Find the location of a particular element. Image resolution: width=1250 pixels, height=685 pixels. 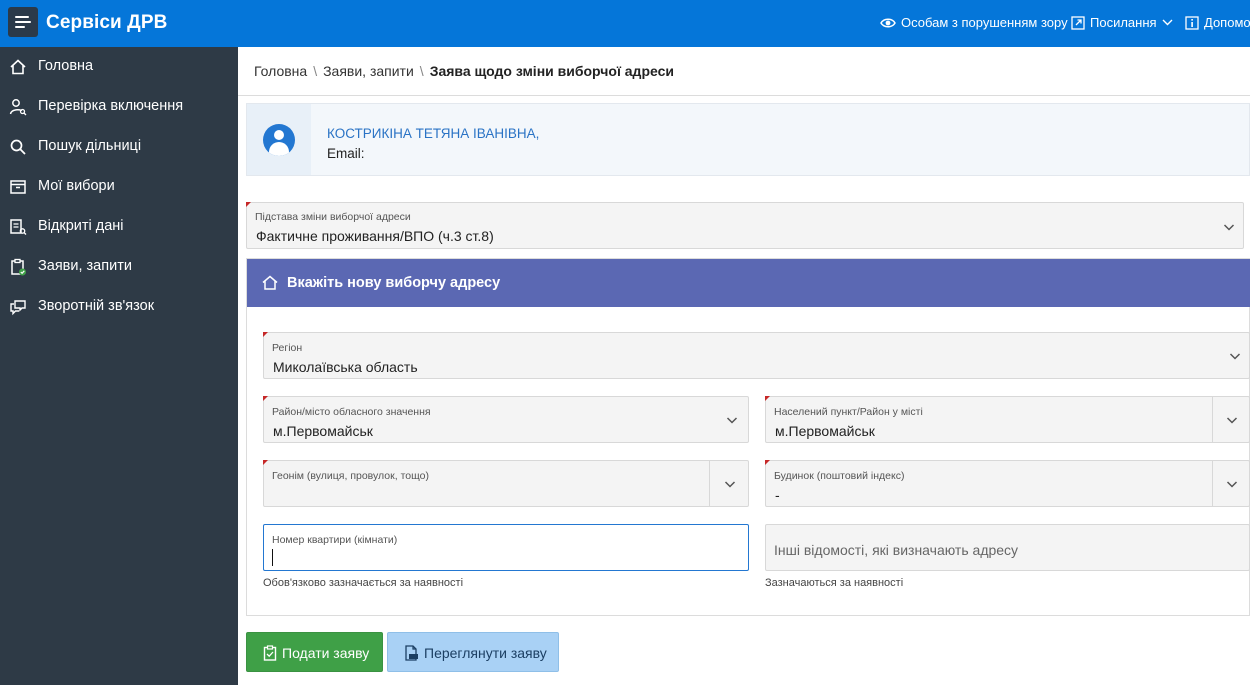

database-icon is located at coordinates (18, 227).